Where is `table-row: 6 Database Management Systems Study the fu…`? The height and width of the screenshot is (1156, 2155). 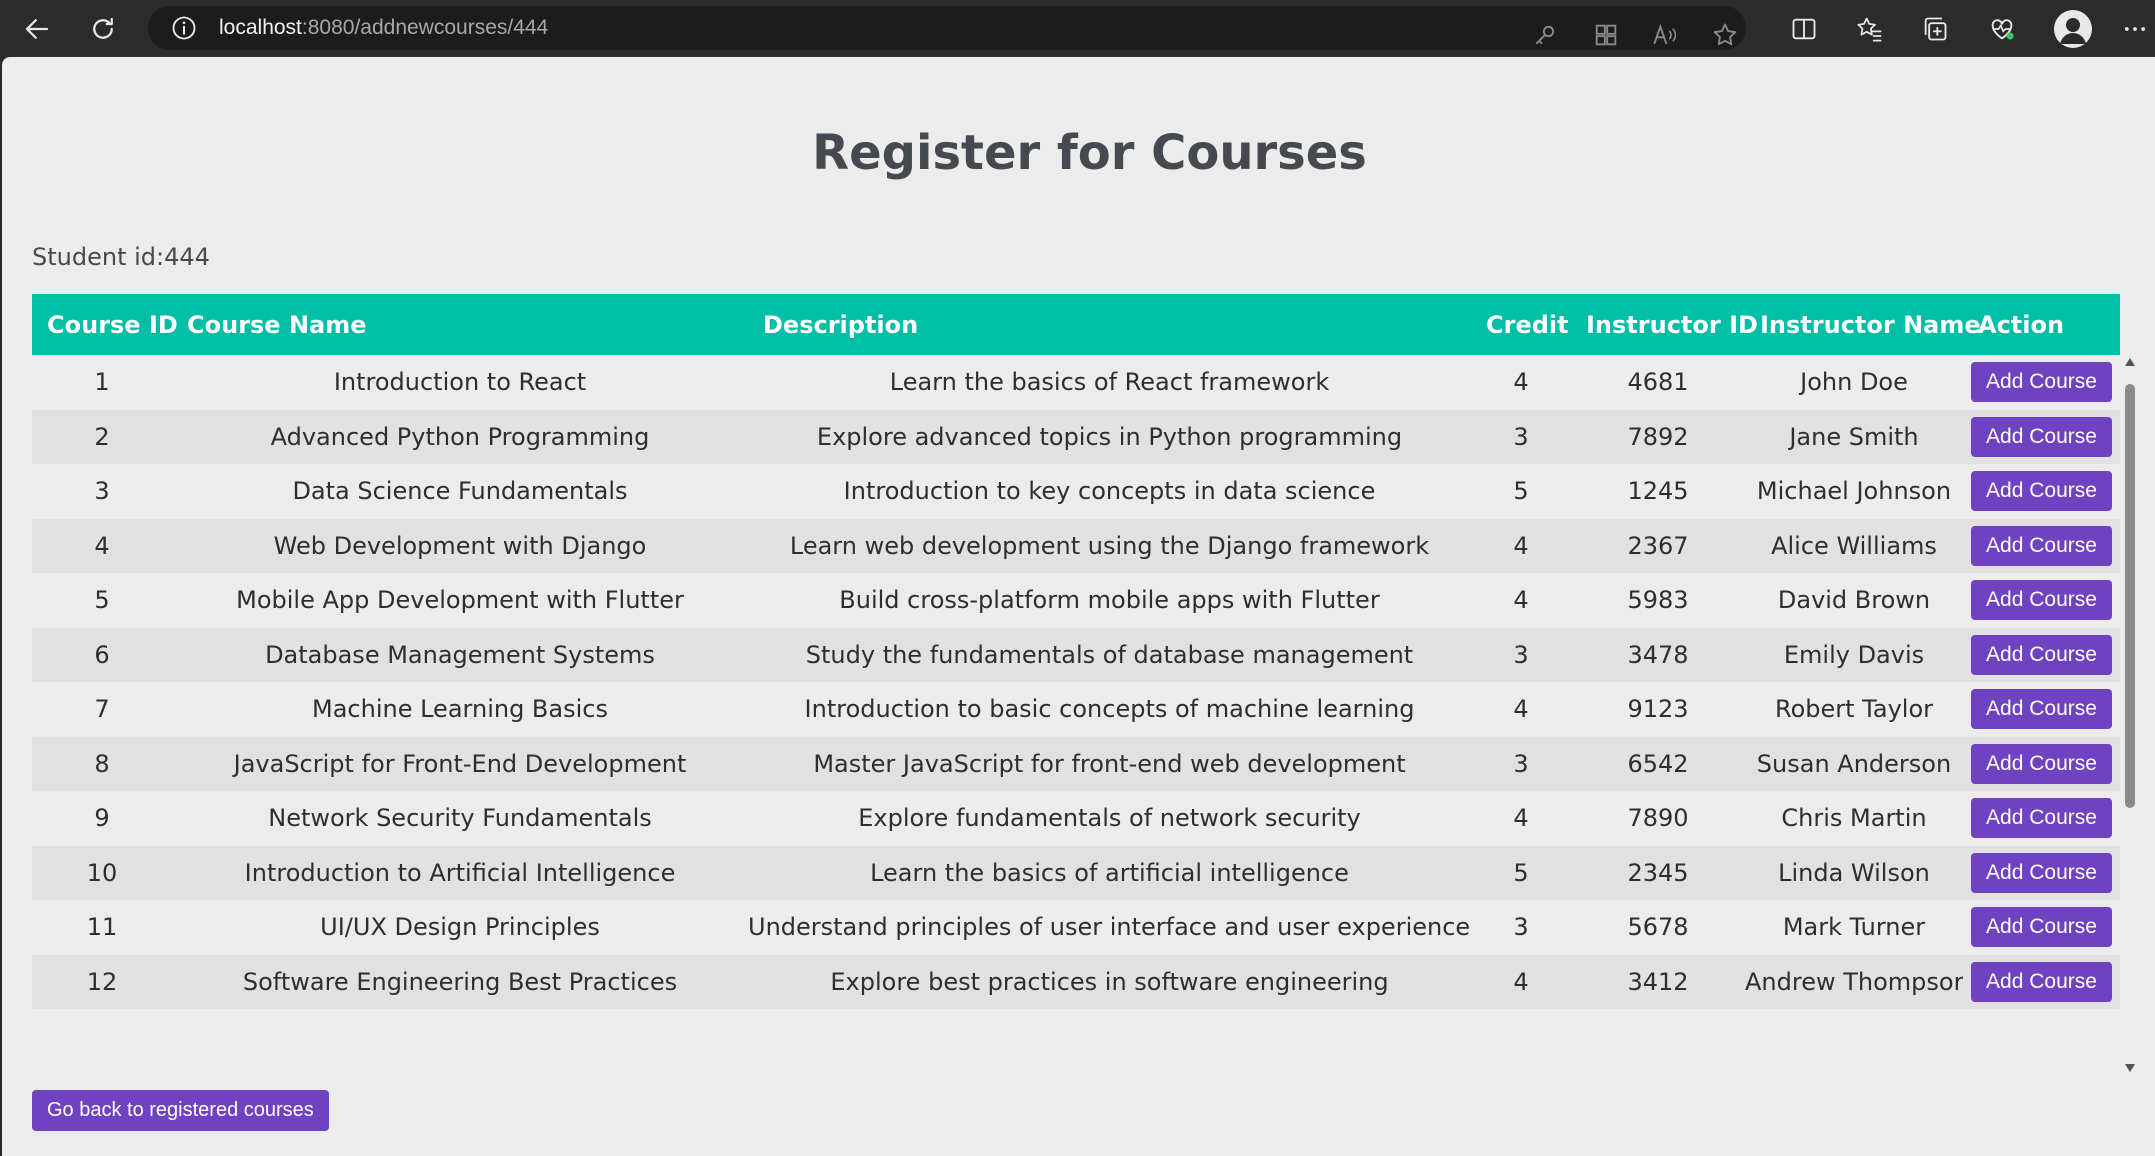
table-row: 6 Database Management Systems Study the fu… is located at coordinates (1076, 655).